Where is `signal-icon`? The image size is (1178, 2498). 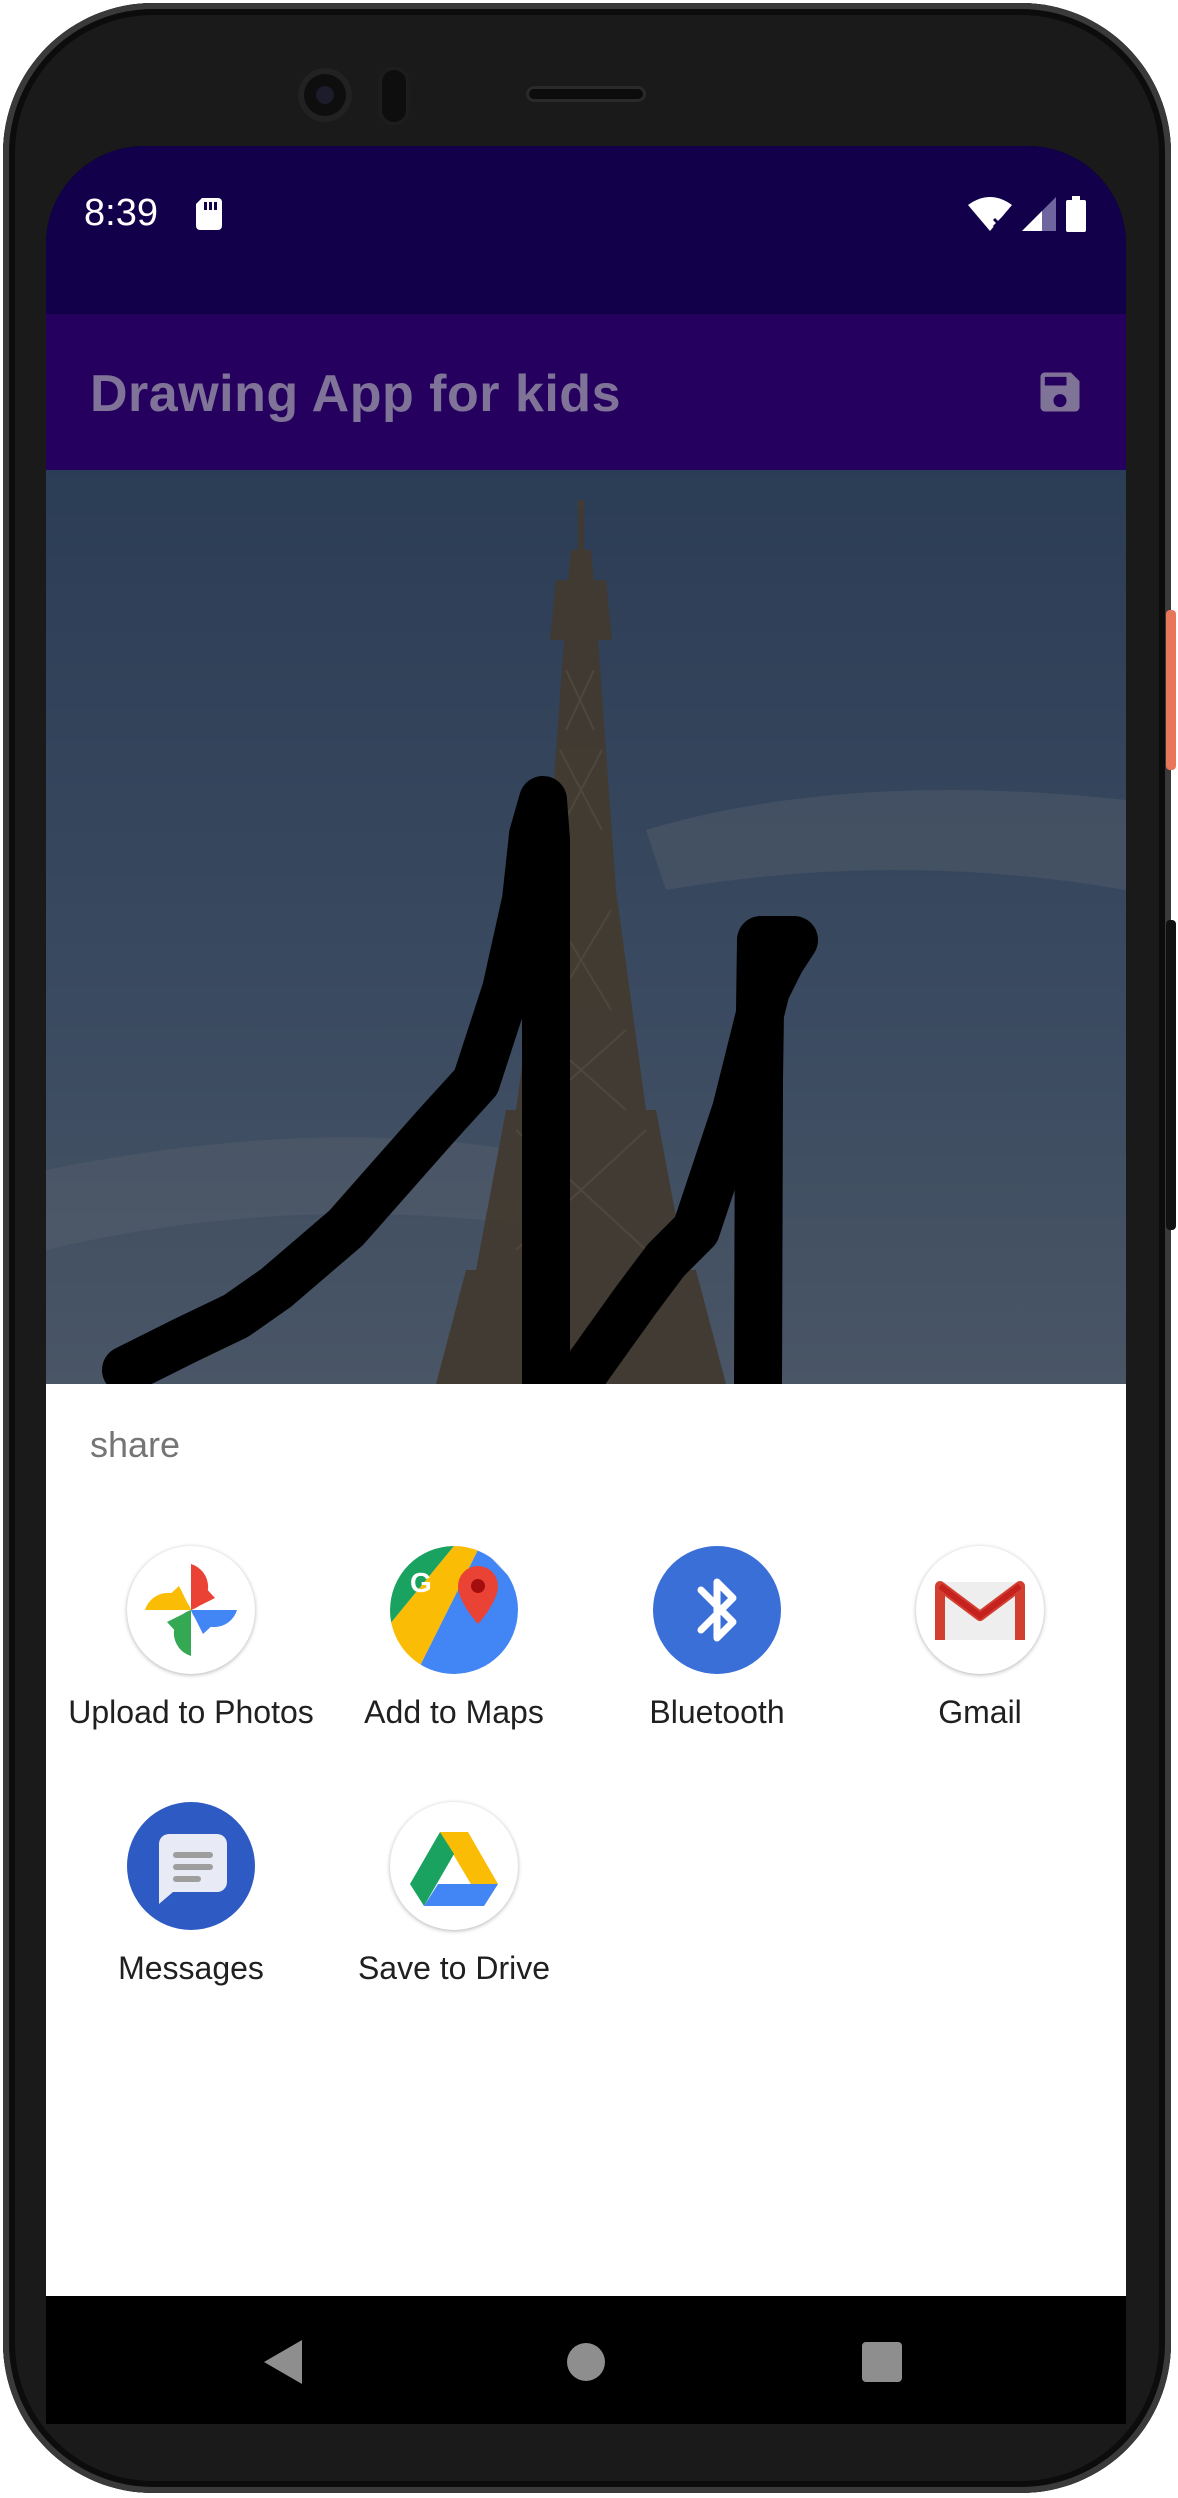
signal-icon is located at coordinates (1039, 214).